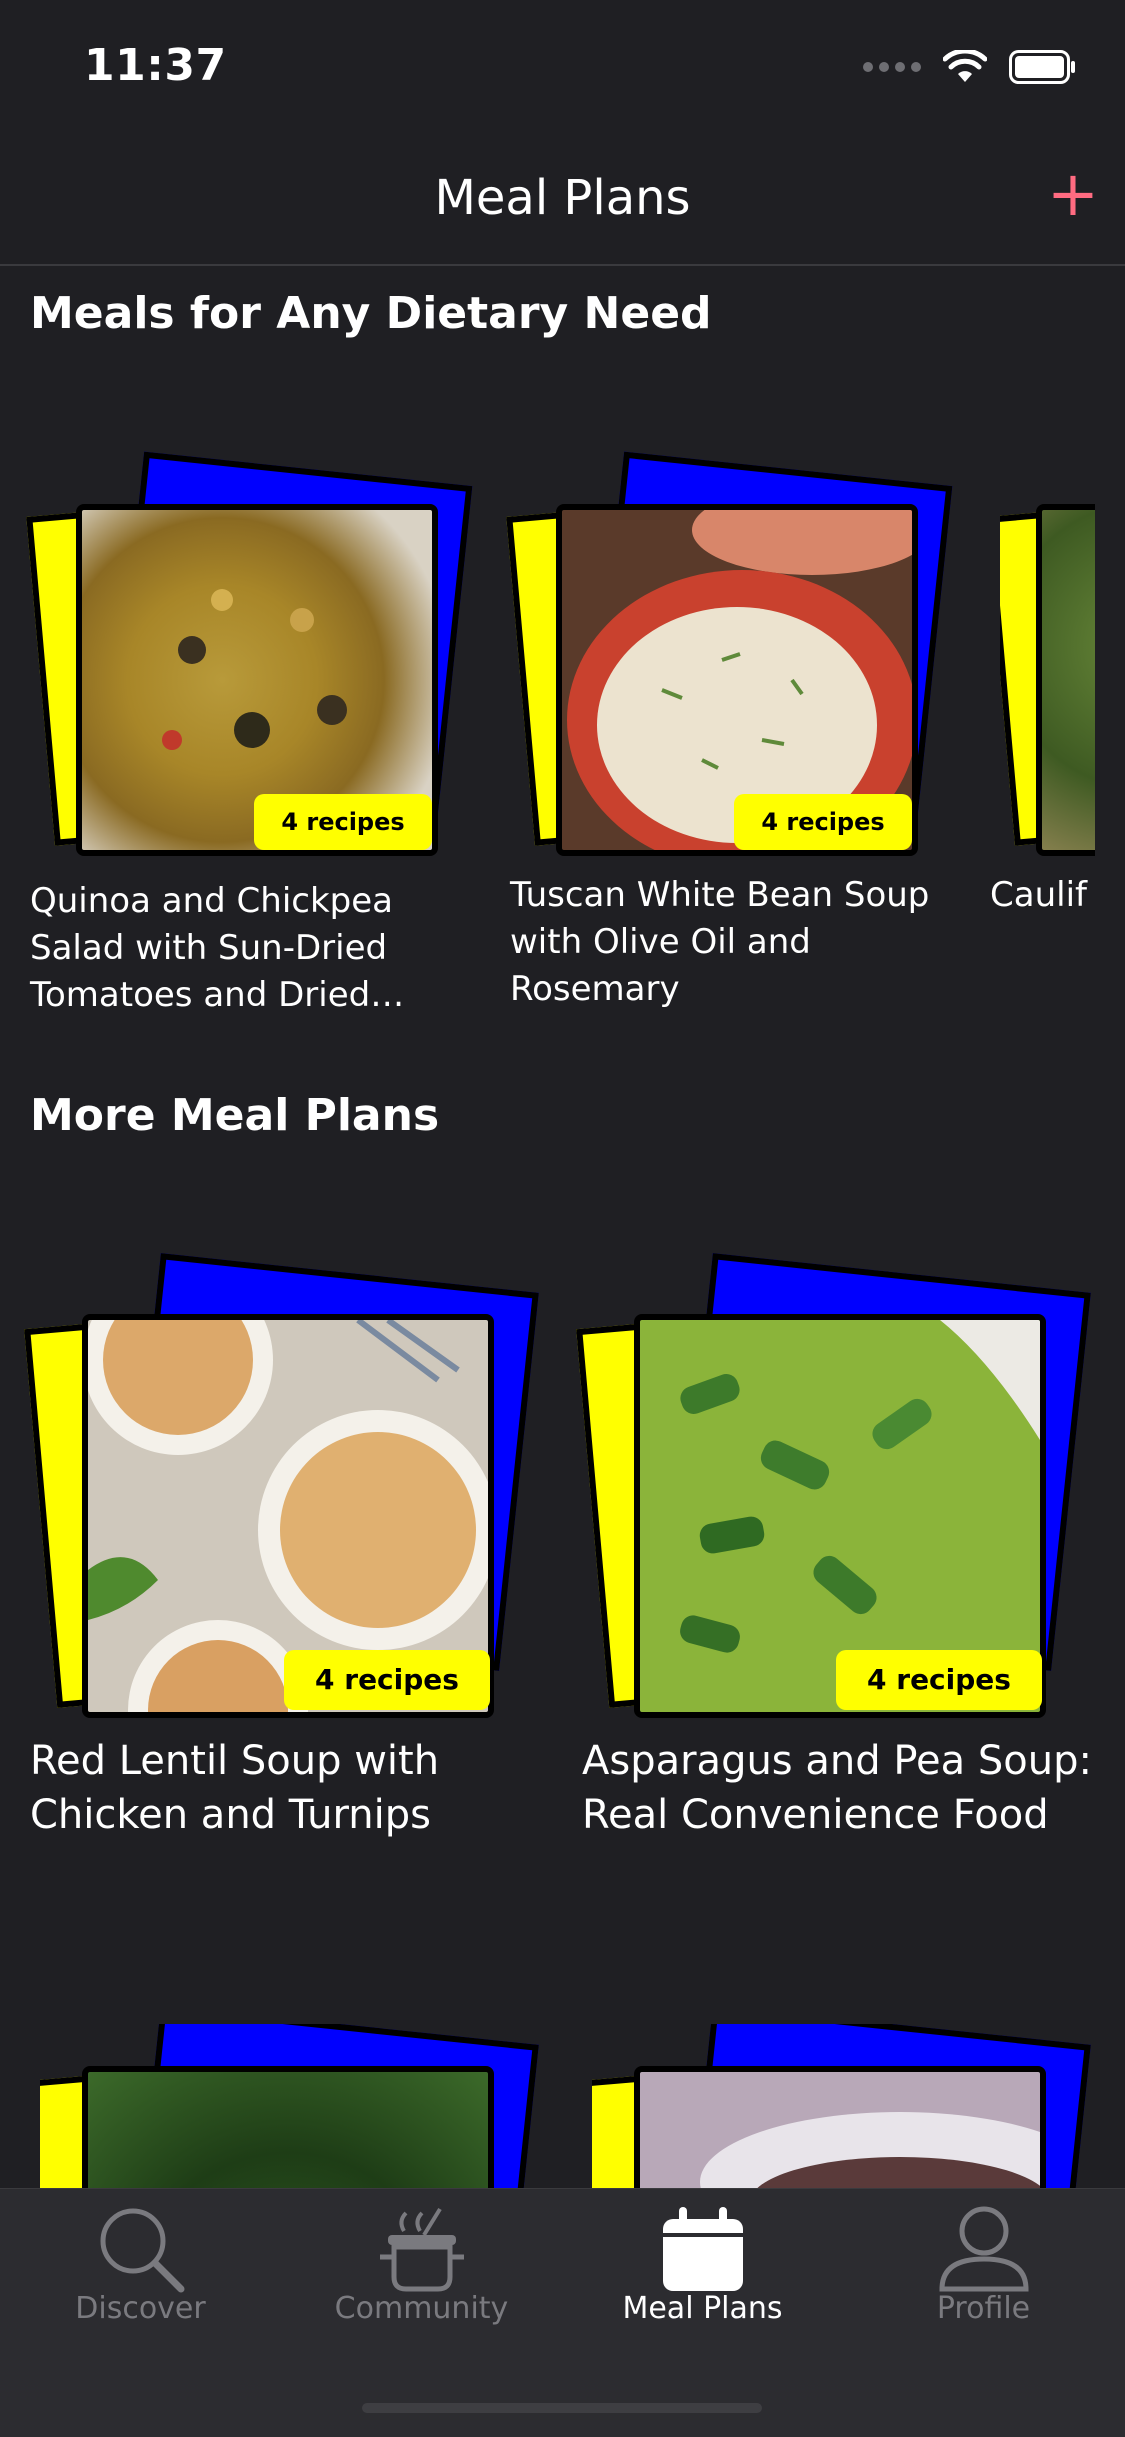 This screenshot has height=2437, width=1125. I want to click on meal-plan-card-partial, so click(1047, 668).